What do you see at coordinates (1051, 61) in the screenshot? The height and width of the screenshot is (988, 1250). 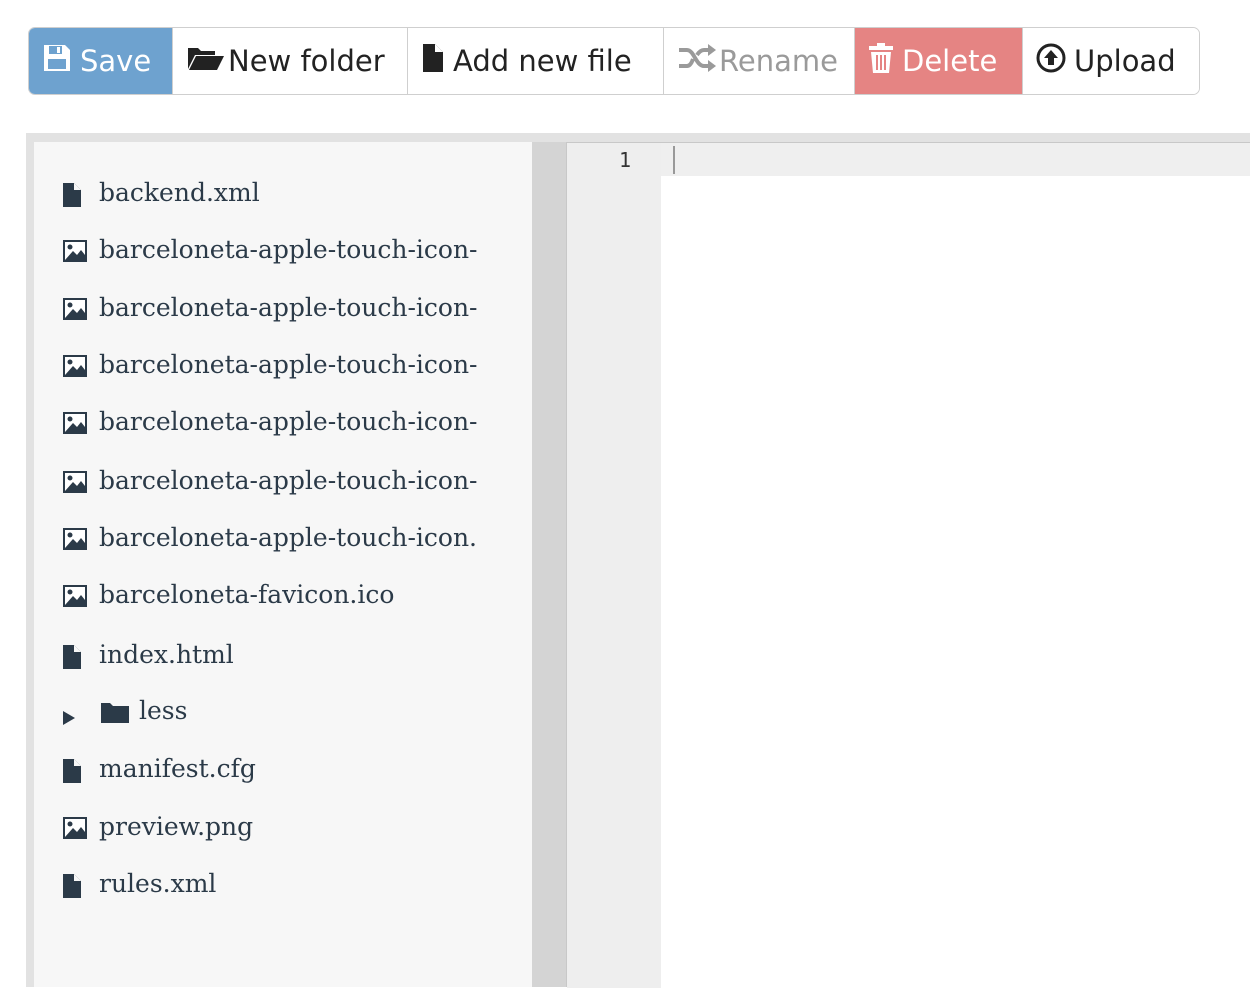 I see `upload-circle-icon` at bounding box center [1051, 61].